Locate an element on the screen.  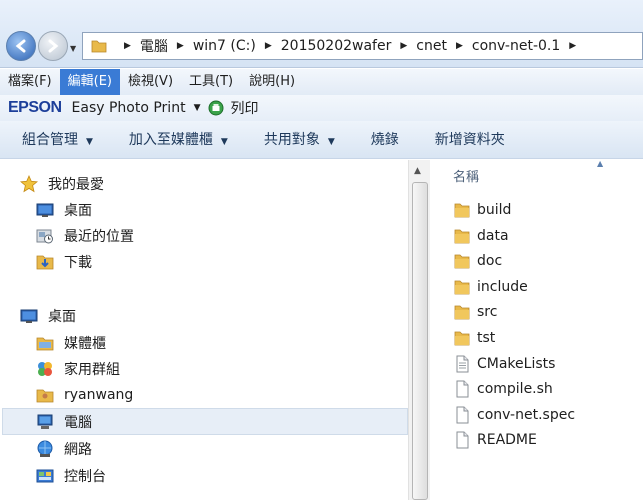
nav-label: 我的最愛 is located at coordinates (76, 185).